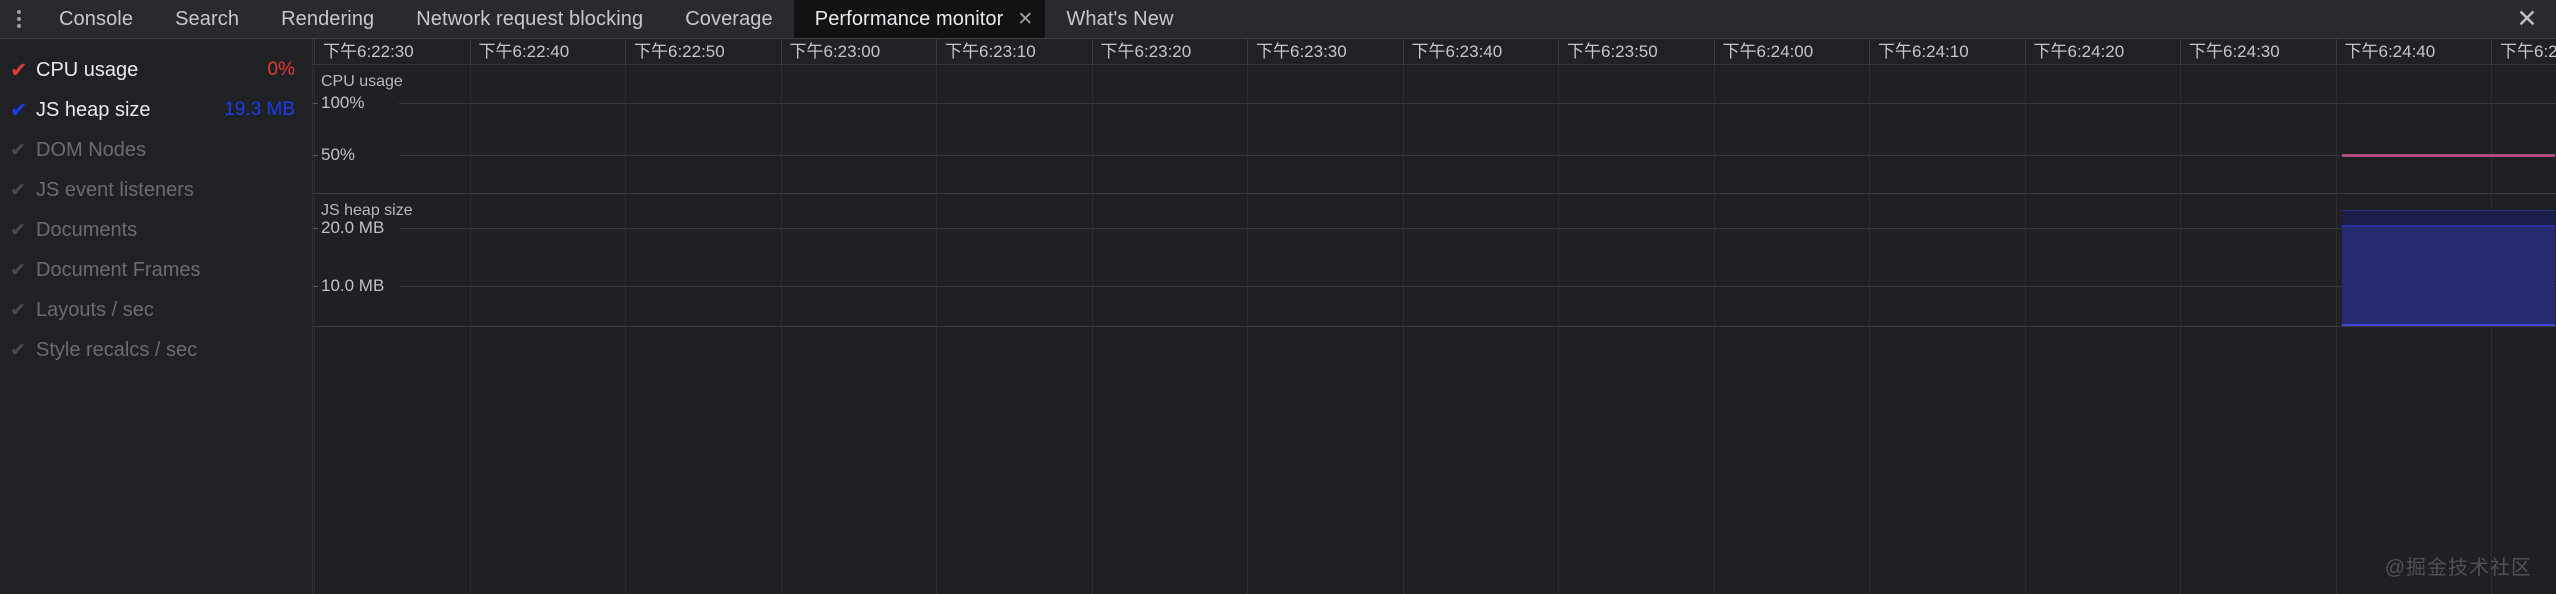  What do you see at coordinates (2448, 217) in the screenshot?
I see `js-heap-total-band` at bounding box center [2448, 217].